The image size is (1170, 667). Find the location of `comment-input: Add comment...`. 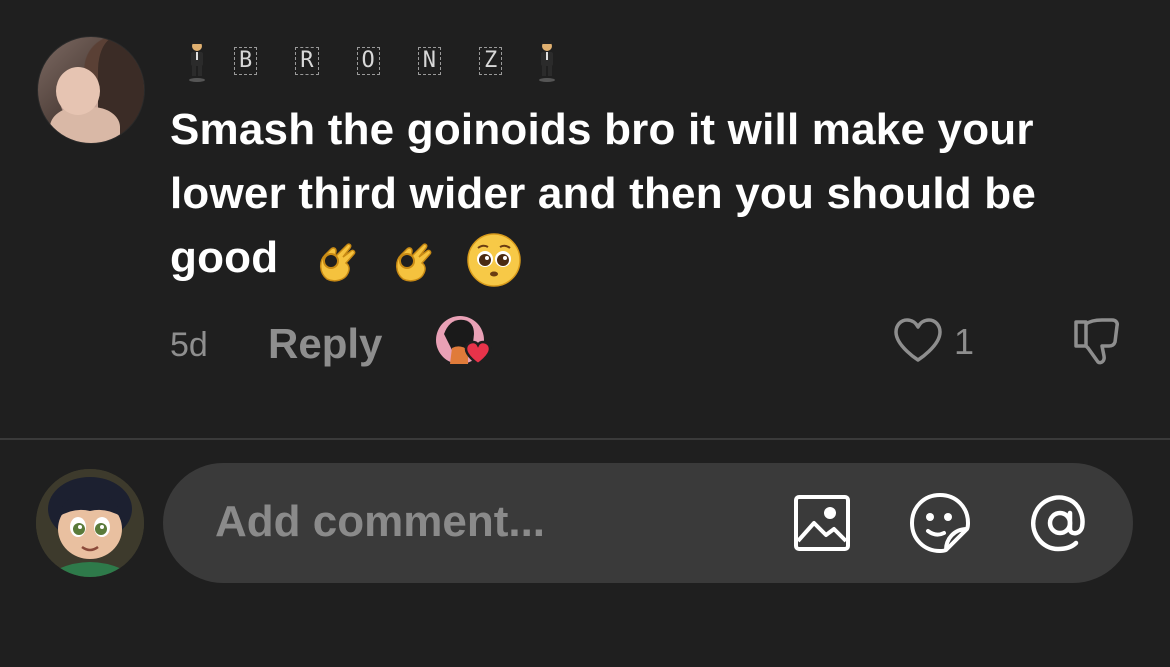

comment-input: Add comment... is located at coordinates (648, 523).